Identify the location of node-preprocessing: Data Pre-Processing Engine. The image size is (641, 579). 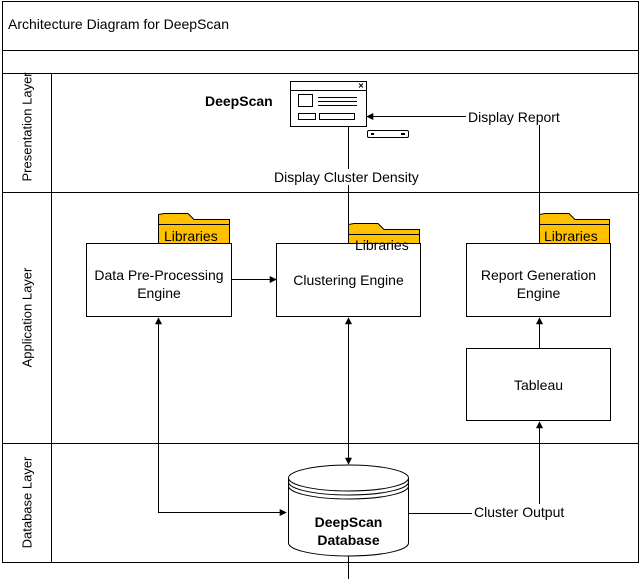
(159, 280).